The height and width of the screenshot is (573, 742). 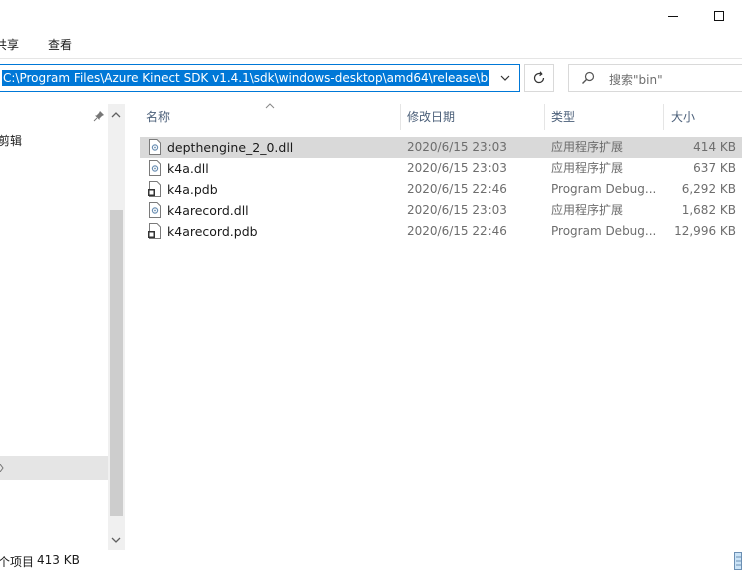 I want to click on file-name: k4a.pdb, so click(x=192, y=189).